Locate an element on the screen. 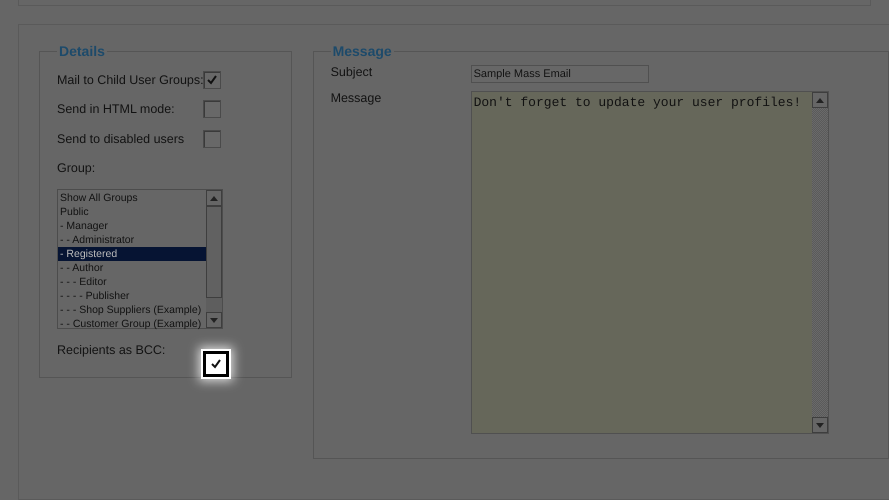 This screenshot has width=889, height=500. list-item: Show All Groups is located at coordinates (132, 198).